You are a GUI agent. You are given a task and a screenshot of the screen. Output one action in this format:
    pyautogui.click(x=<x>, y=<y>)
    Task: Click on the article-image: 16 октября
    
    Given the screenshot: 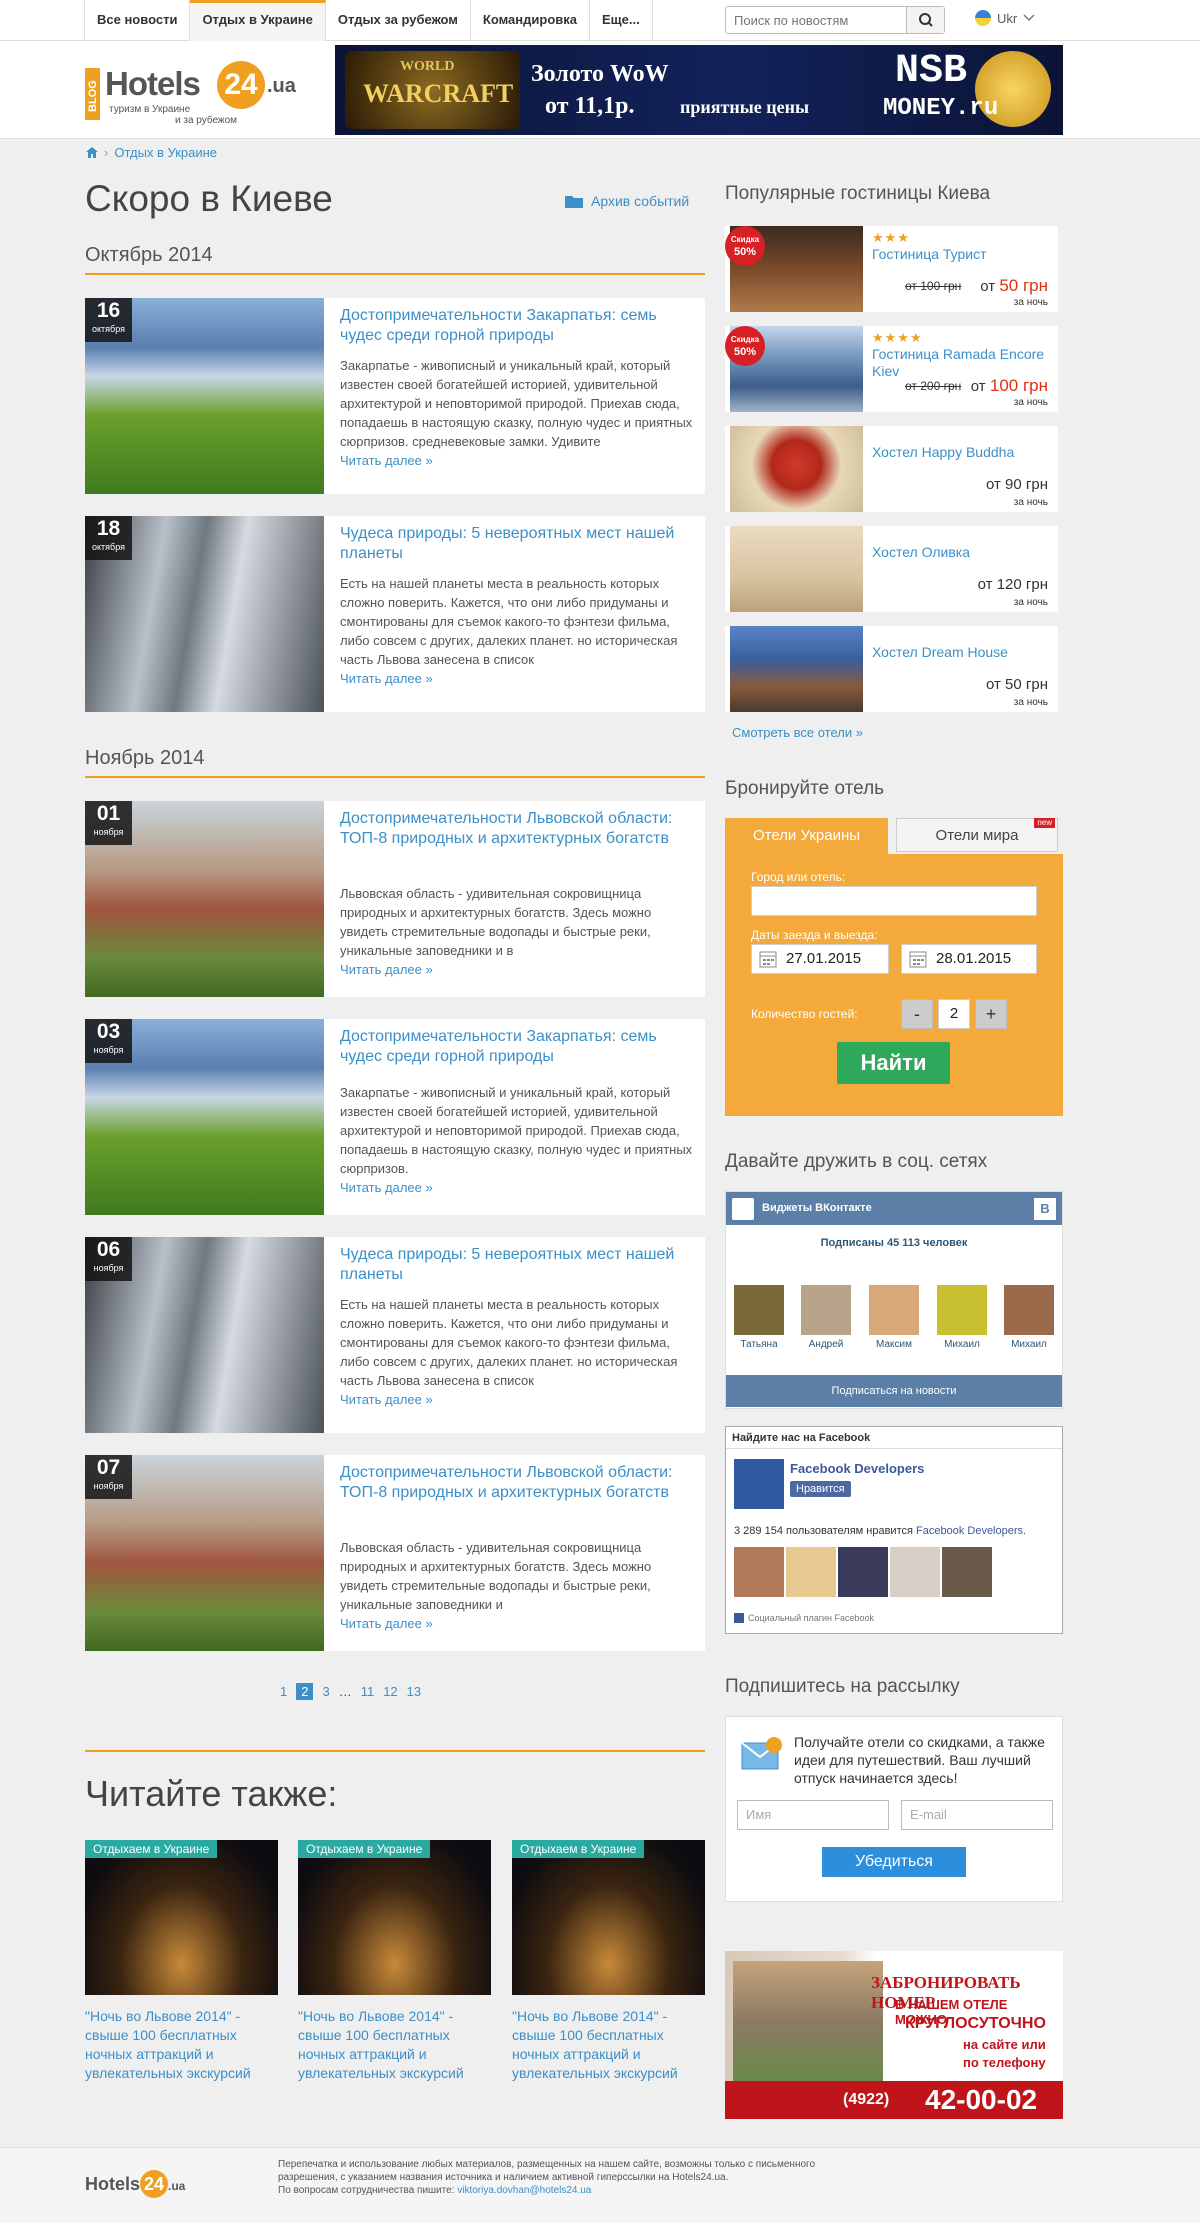 What is the action you would take?
    pyautogui.click(x=204, y=396)
    